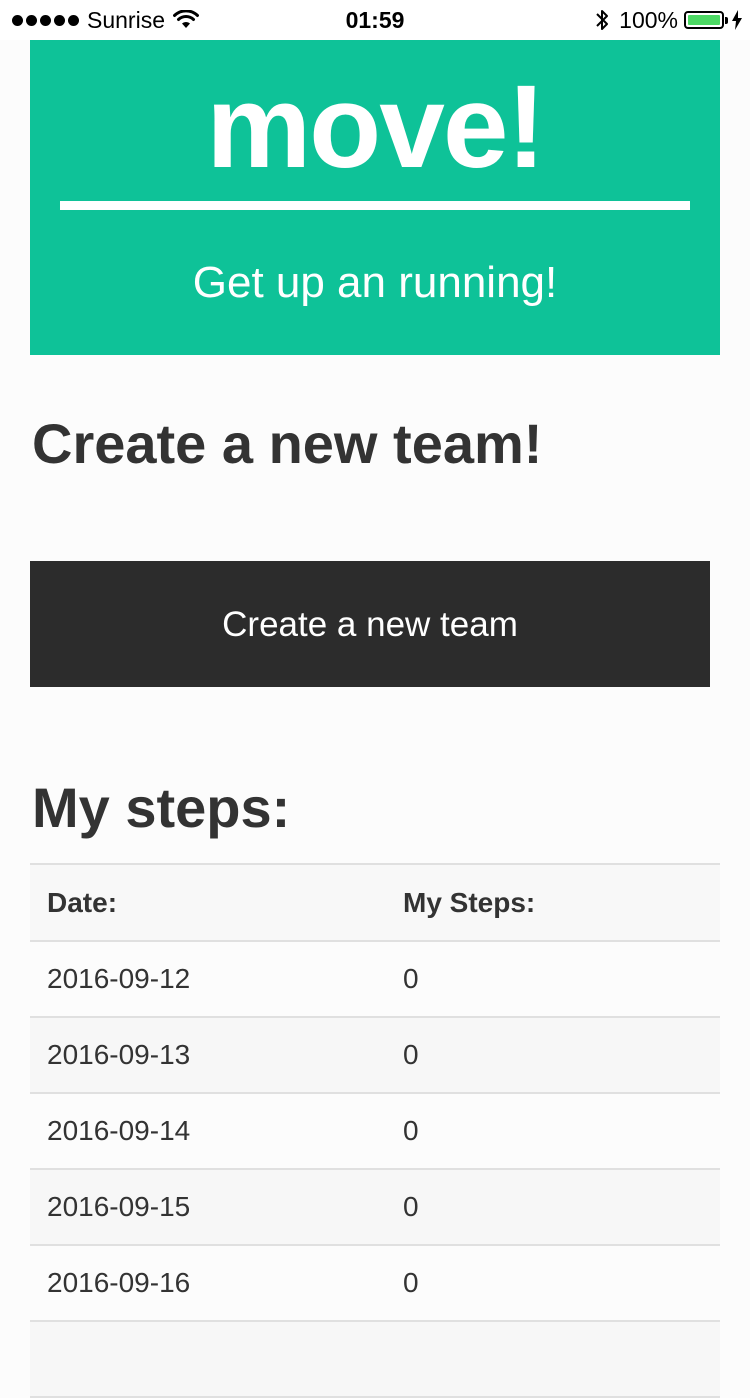 This screenshot has height=1398, width=750. I want to click on my-steps-heading: My steps:, so click(161, 807).